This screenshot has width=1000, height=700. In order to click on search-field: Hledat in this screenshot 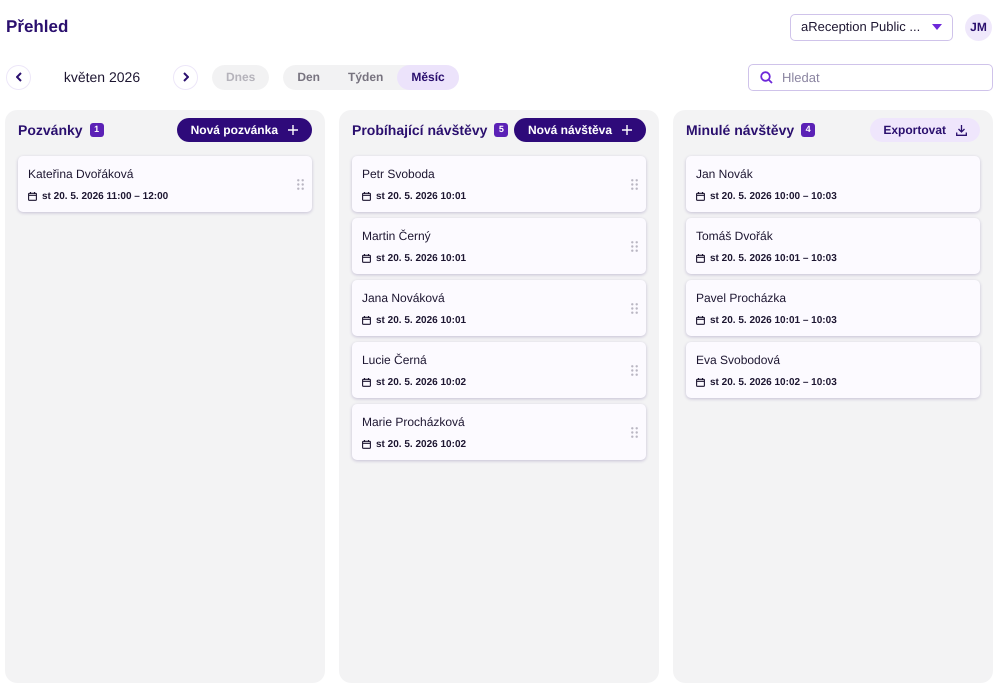, I will do `click(870, 77)`.